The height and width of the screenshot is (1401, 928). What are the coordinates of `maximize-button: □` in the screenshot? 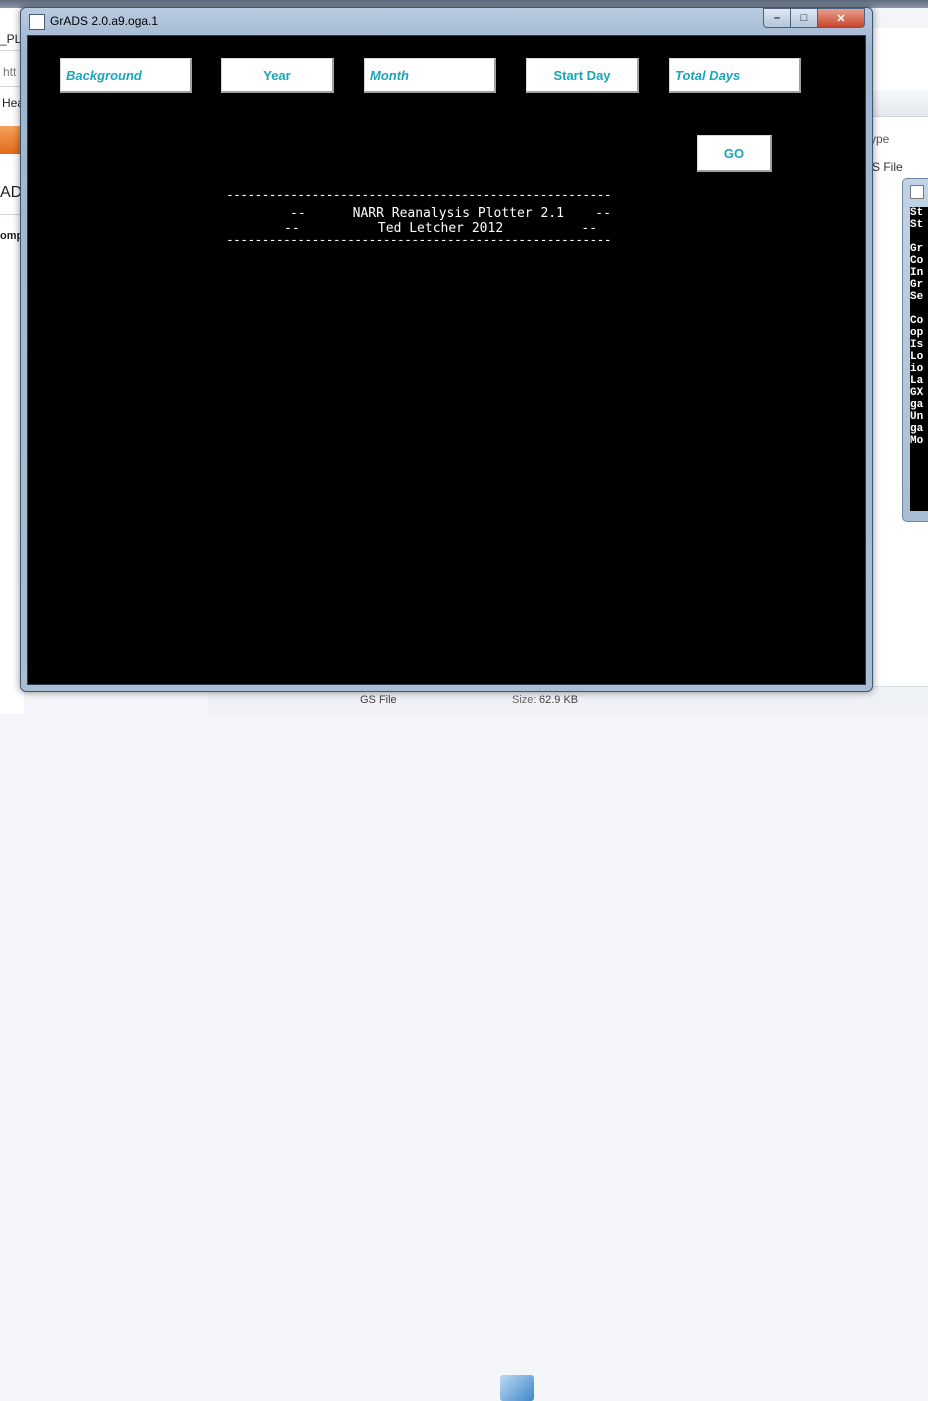 It's located at (804, 18).